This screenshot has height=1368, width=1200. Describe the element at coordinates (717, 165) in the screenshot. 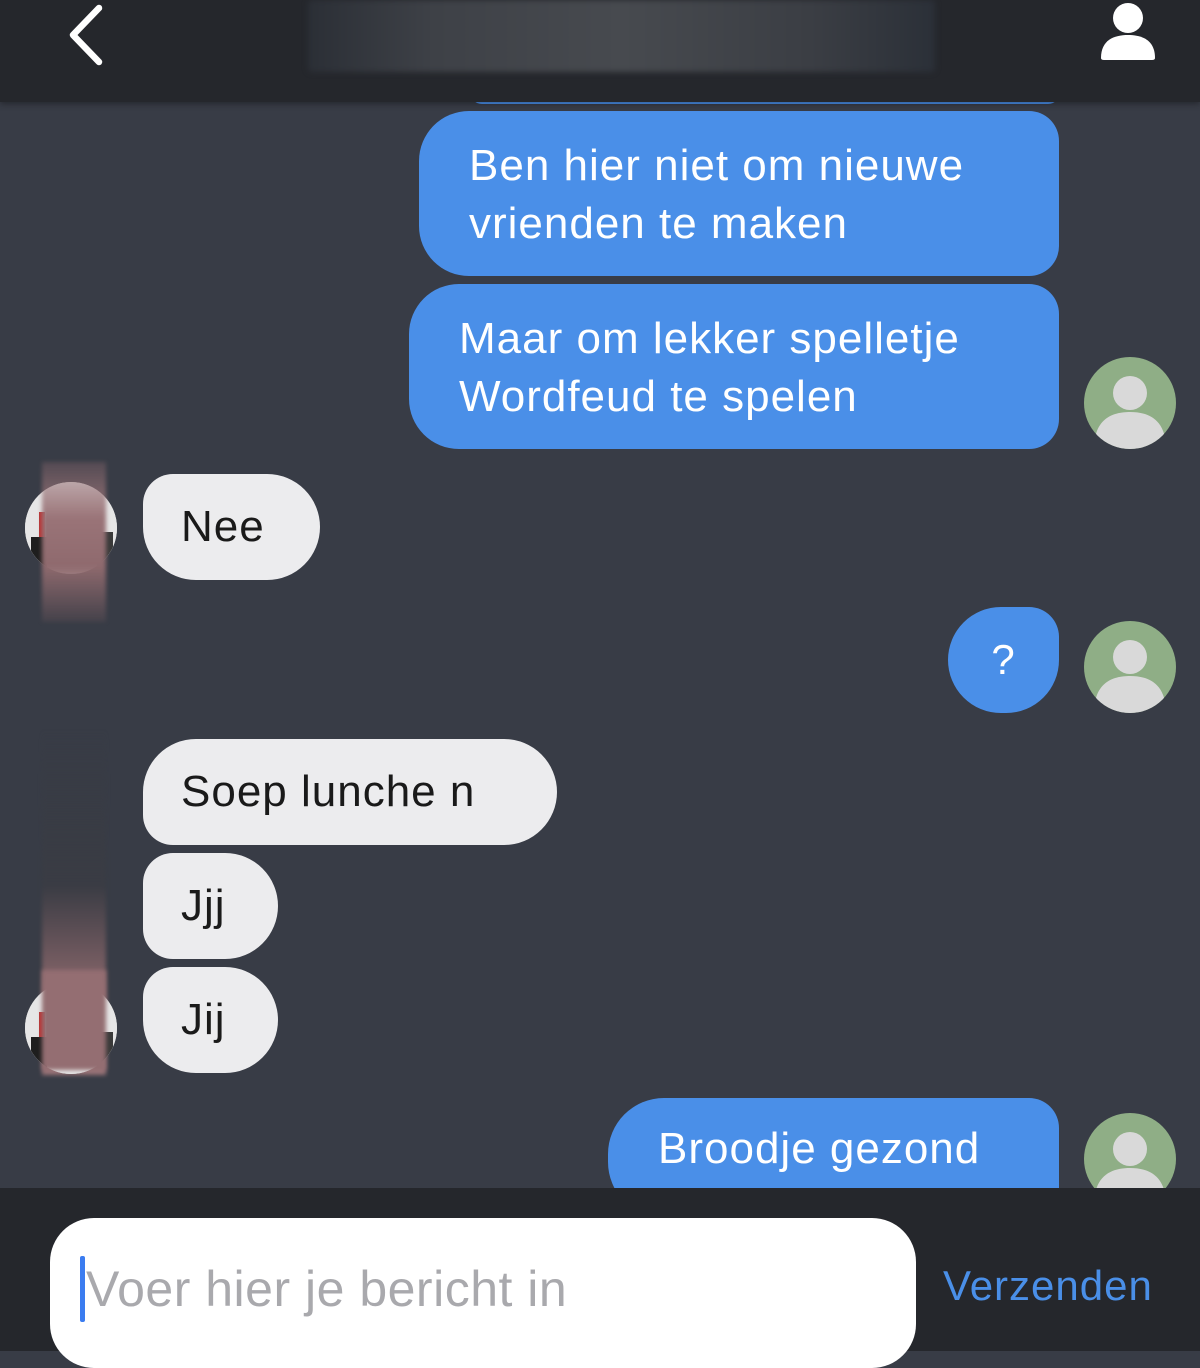

I see `message-text-line: Ben hier niet om nieuwe` at that location.